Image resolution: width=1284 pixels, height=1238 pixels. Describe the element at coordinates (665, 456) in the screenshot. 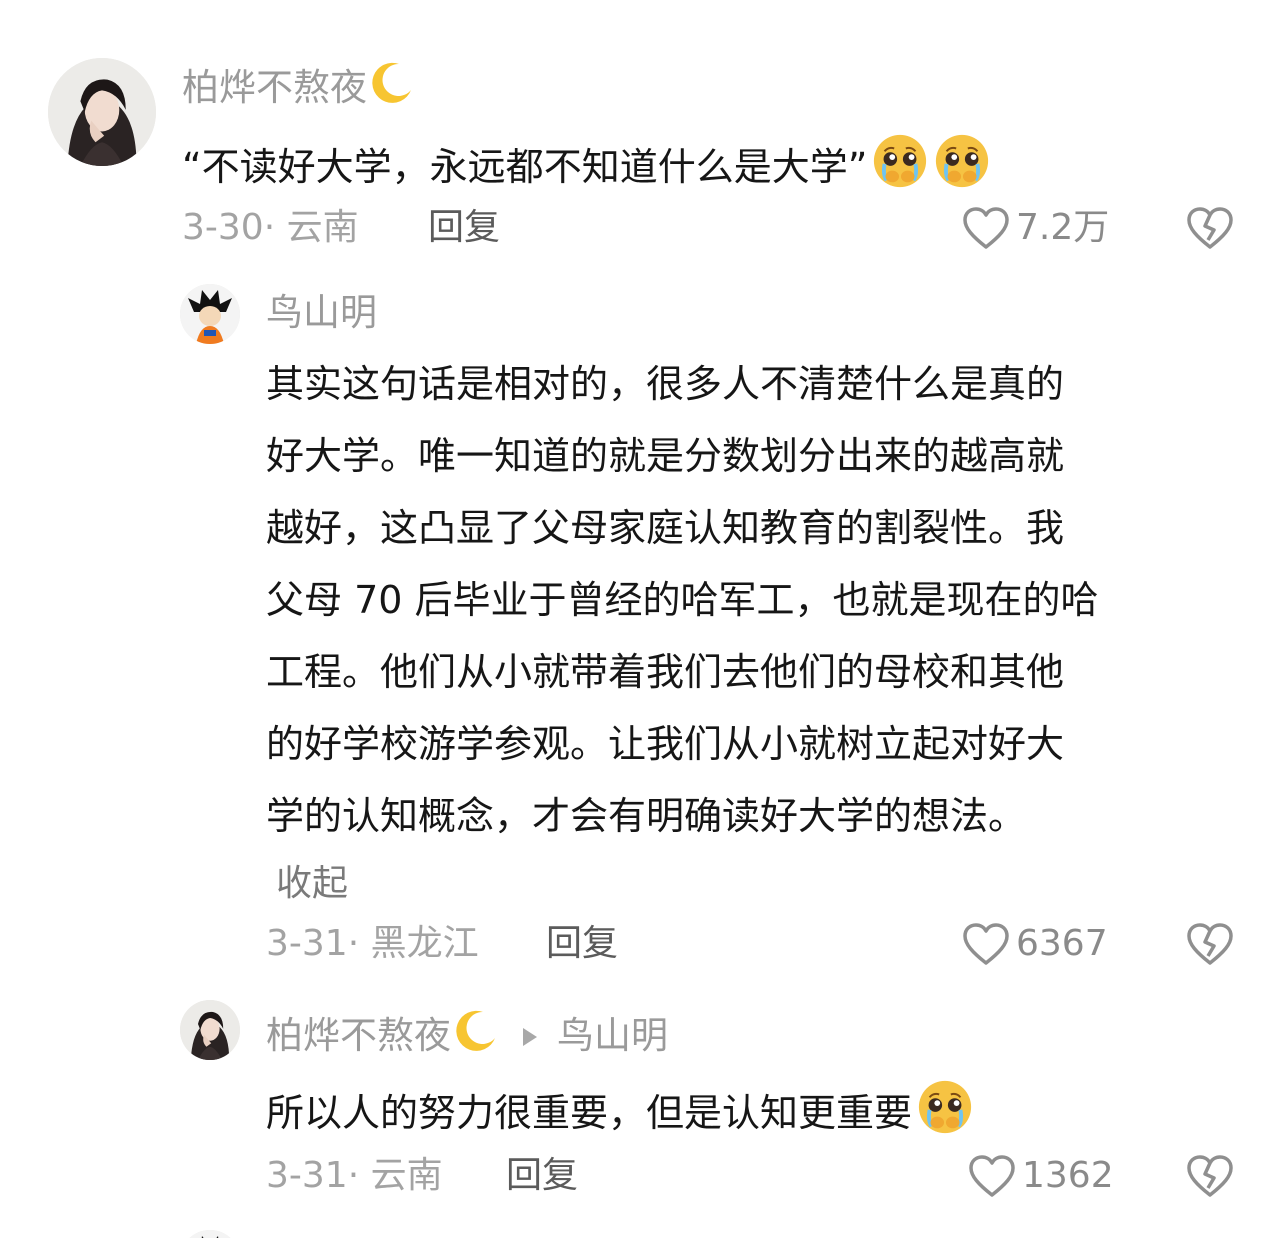

I see `reply-text-line: 好大学。唯一知道的就是分数划分出来的越高就` at that location.